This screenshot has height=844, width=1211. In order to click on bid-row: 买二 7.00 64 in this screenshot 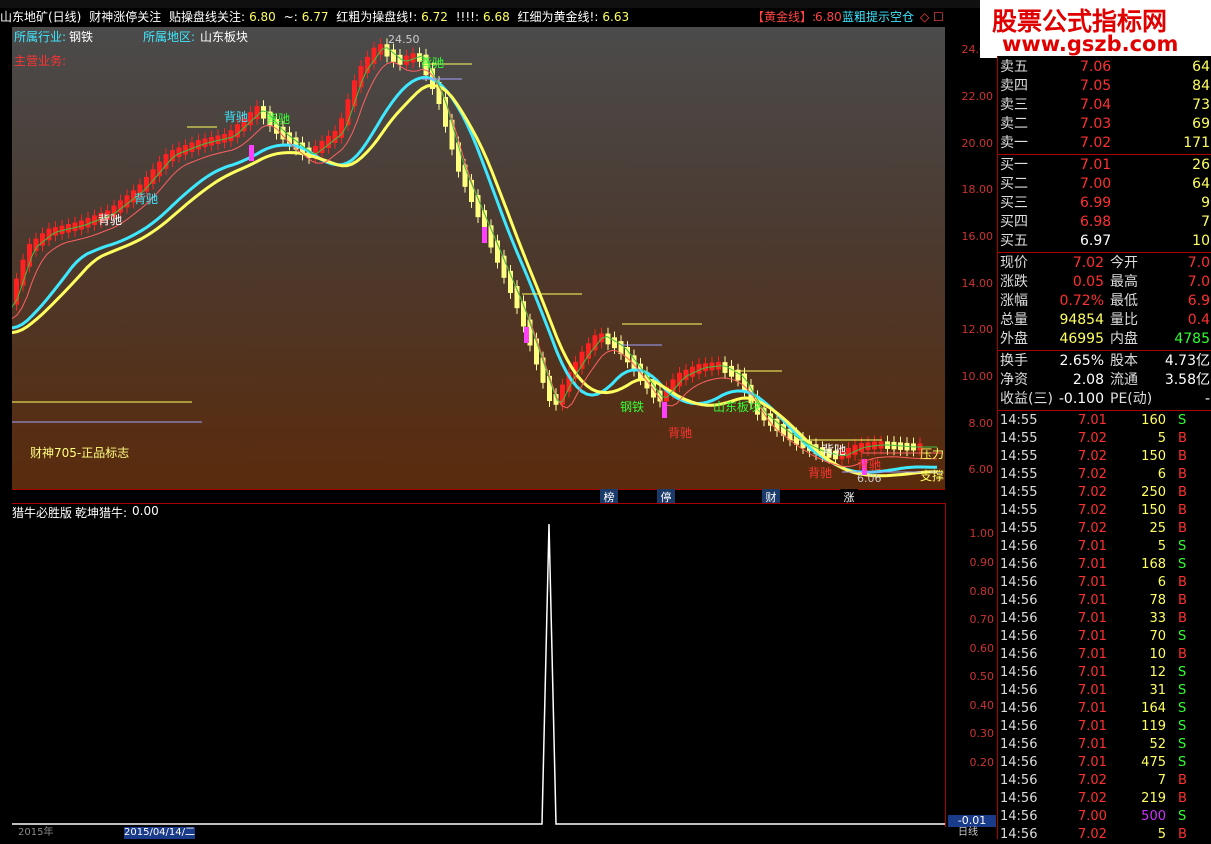, I will do `click(1104, 184)`.